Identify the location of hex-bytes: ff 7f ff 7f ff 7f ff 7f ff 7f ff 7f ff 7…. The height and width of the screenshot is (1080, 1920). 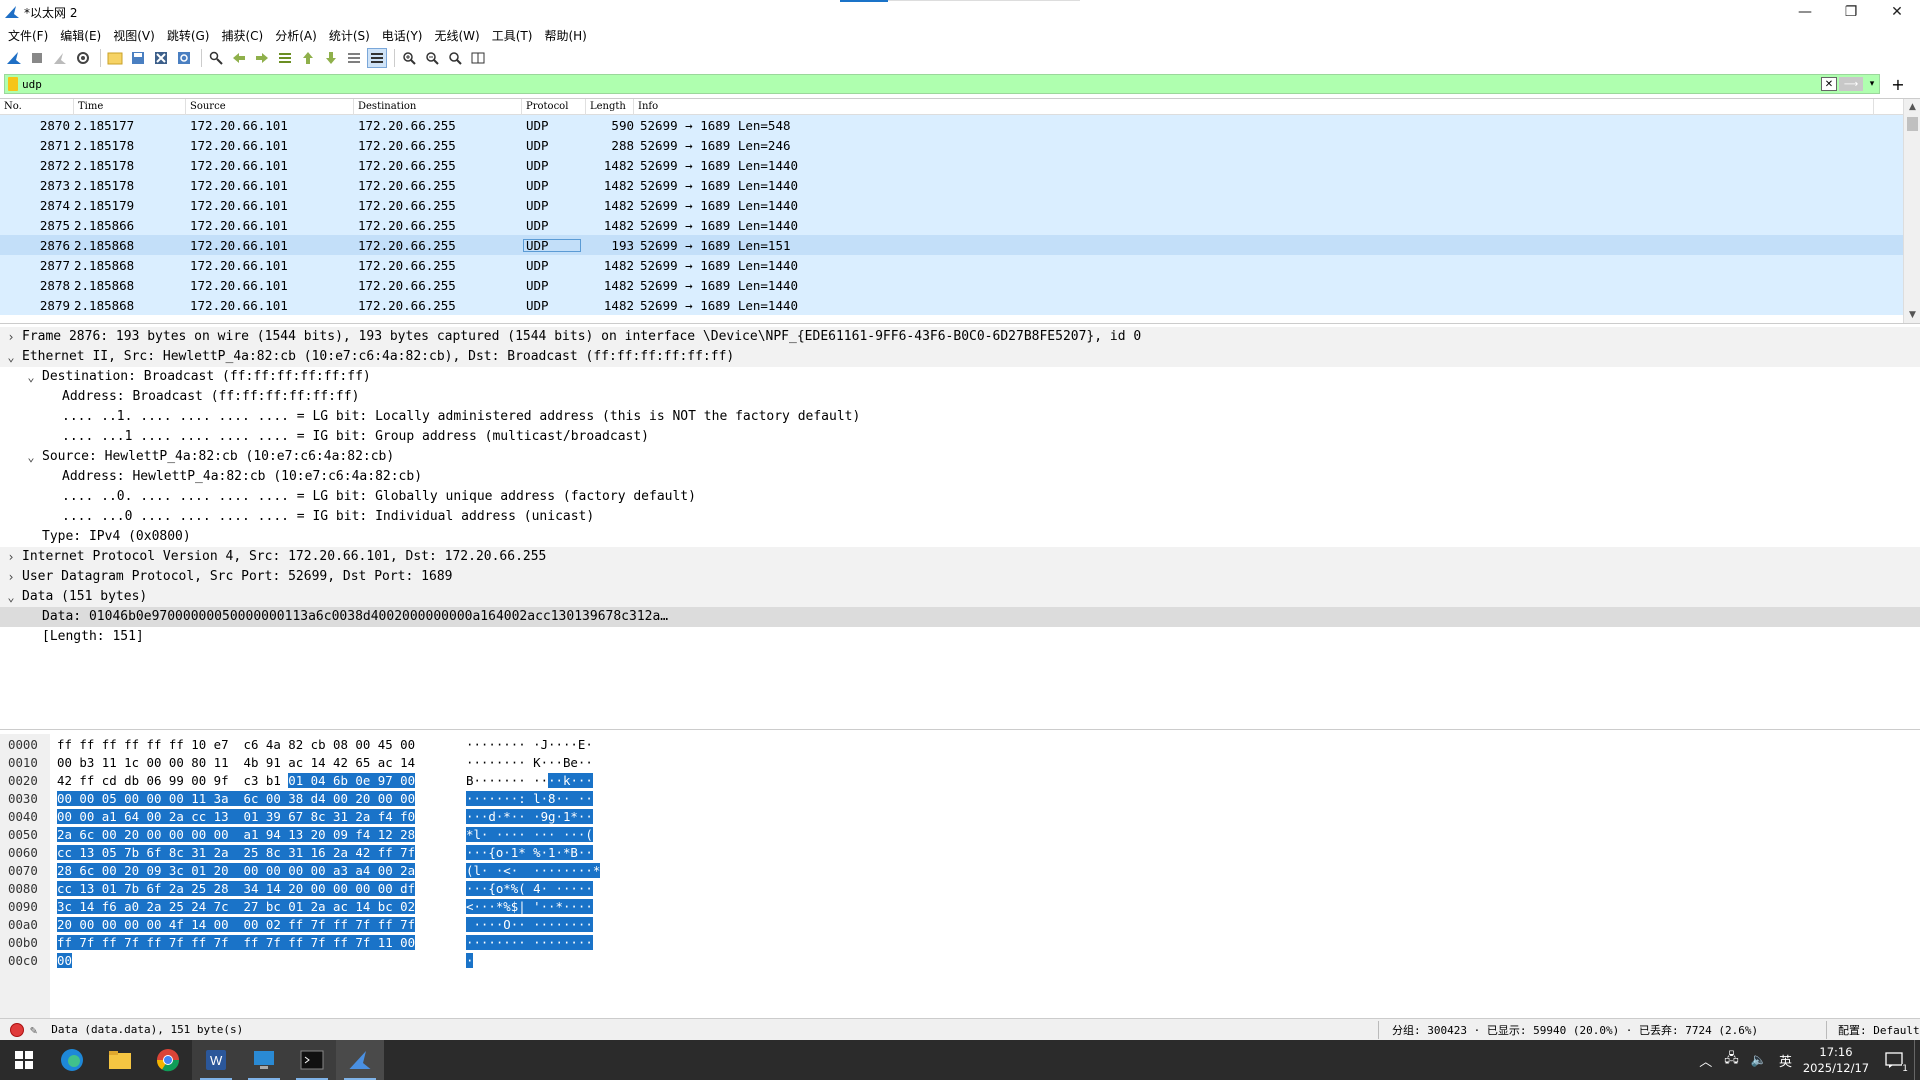
(236, 943).